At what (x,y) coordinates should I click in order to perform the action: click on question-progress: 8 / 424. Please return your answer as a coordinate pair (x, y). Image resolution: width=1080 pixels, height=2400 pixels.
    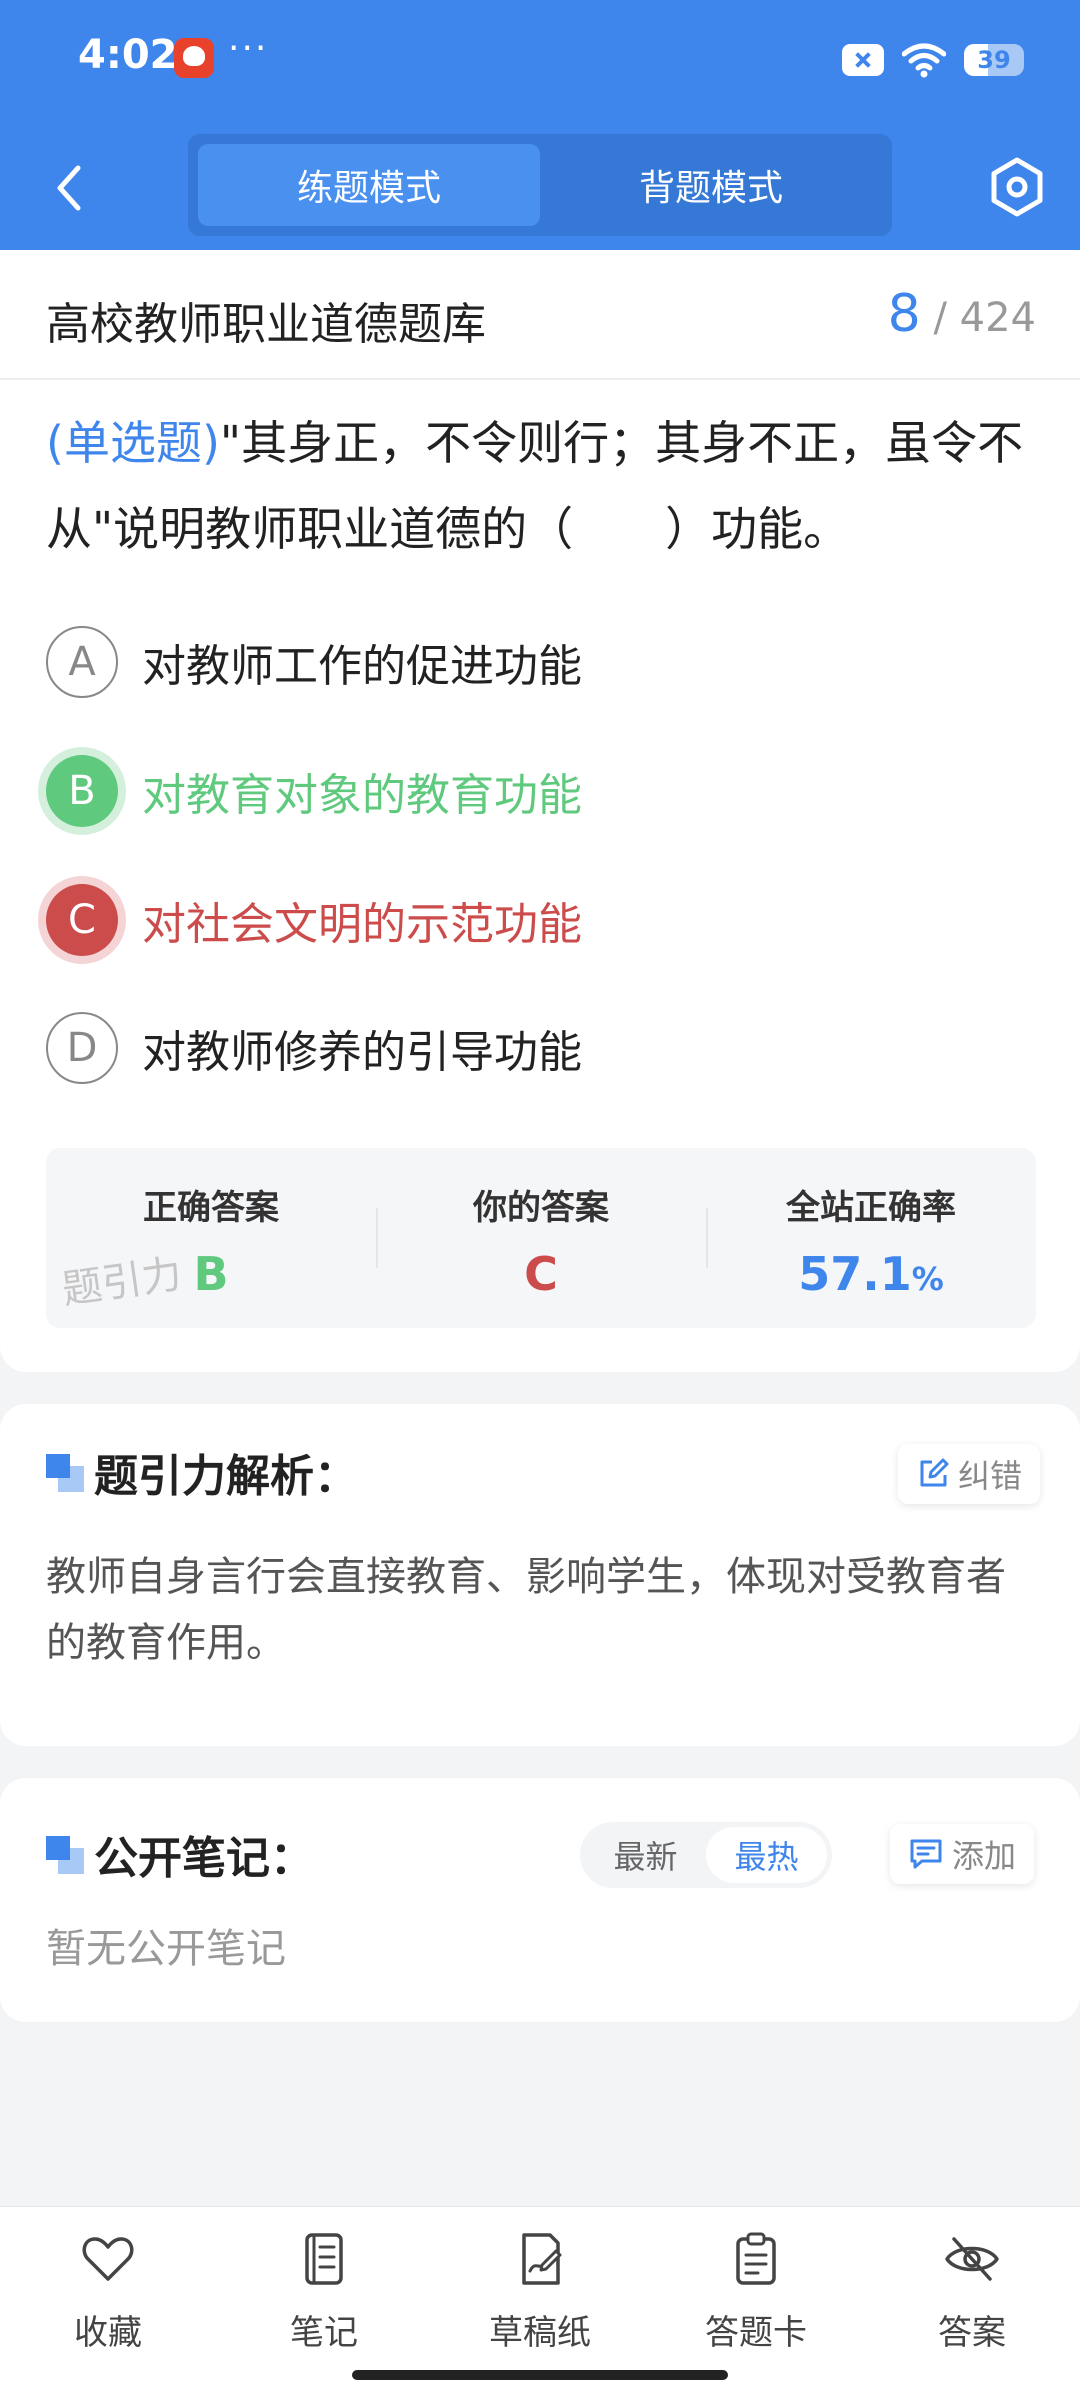
    Looking at the image, I should click on (962, 314).